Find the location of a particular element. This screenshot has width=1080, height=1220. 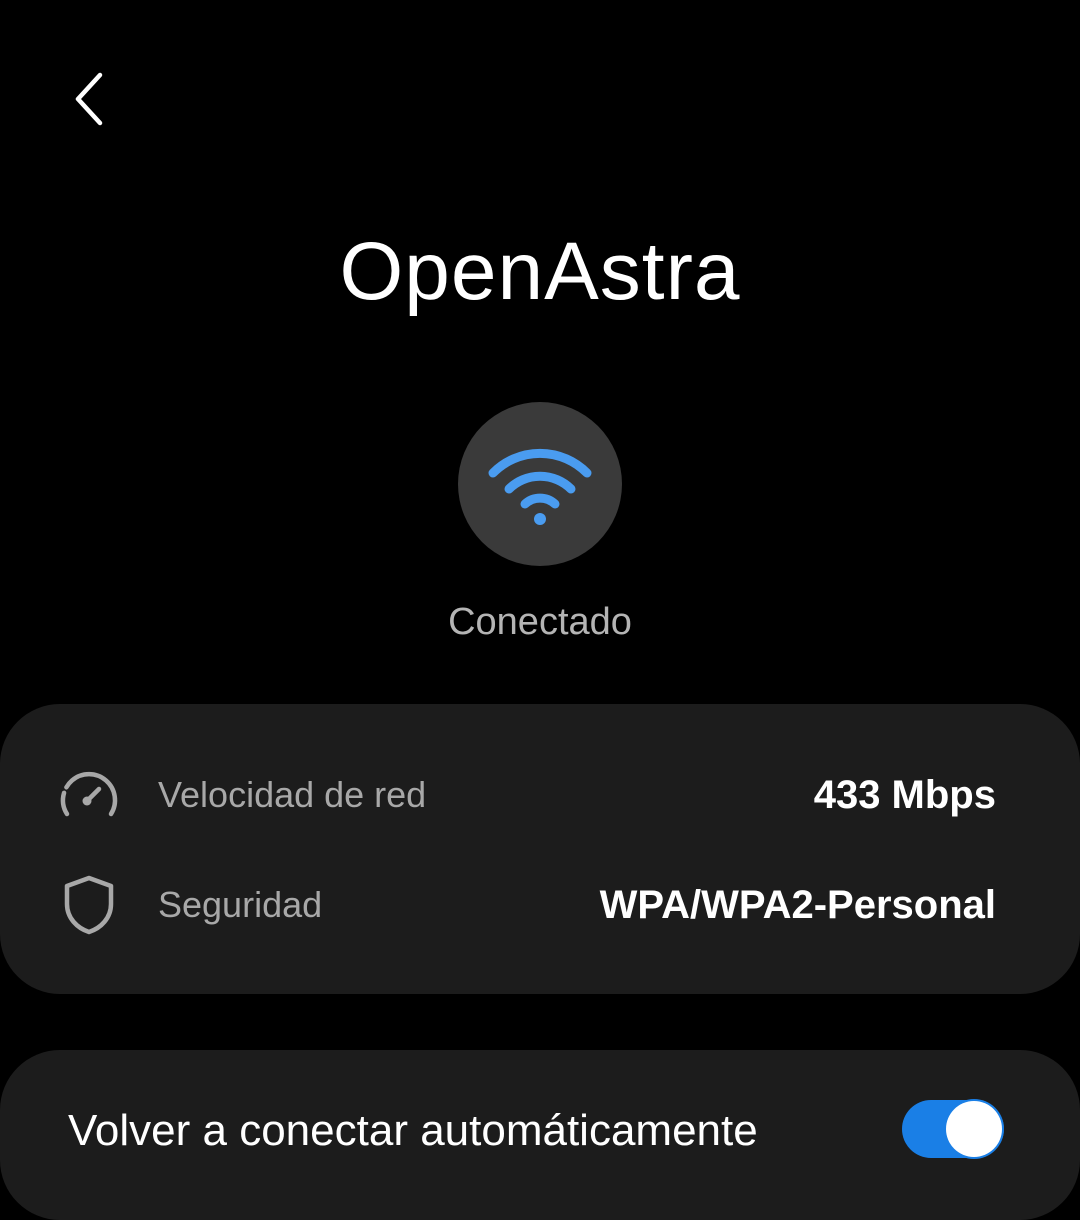

network-speed-row: Velocidad de red 433 Mbps is located at coordinates (540, 795).